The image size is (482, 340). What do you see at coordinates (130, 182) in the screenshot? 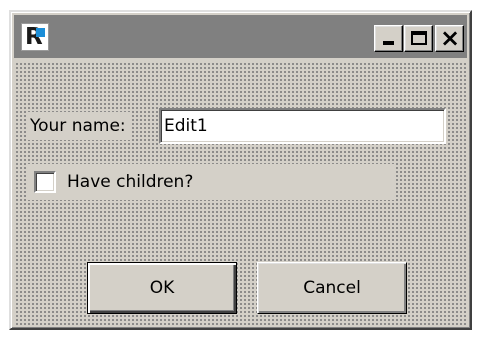
I see `children-checkbox-label: Have children?` at bounding box center [130, 182].